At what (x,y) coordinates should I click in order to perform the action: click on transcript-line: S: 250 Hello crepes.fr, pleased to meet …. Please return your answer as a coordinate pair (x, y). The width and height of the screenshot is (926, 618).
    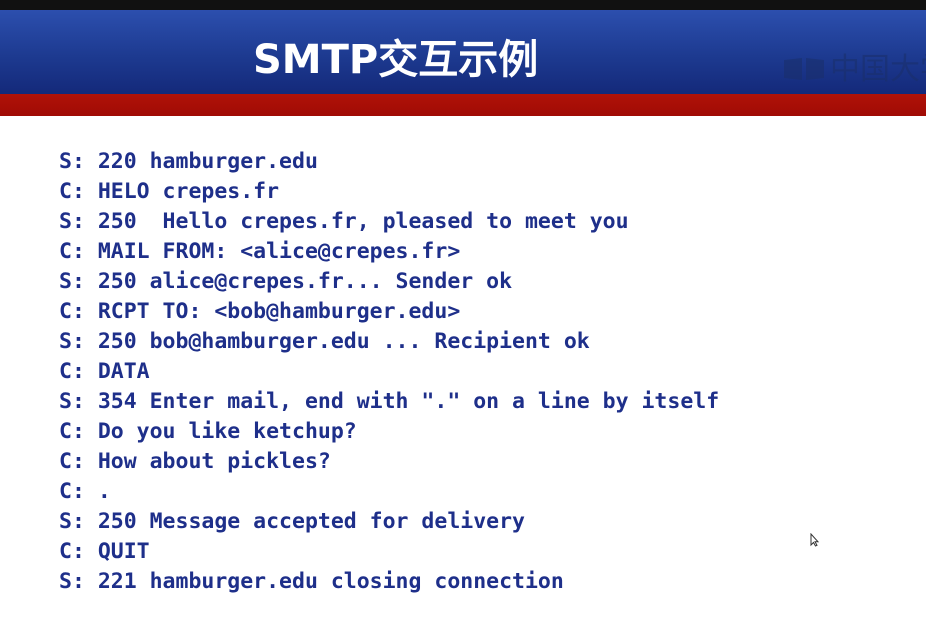
    Looking at the image, I should click on (344, 221).